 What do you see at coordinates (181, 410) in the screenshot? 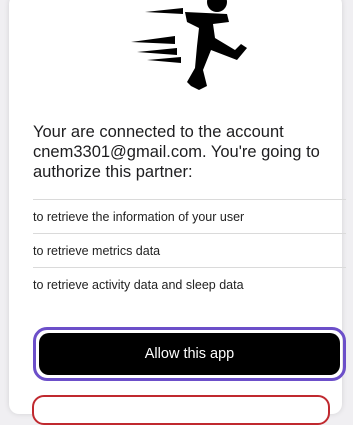
I see `deny-button` at bounding box center [181, 410].